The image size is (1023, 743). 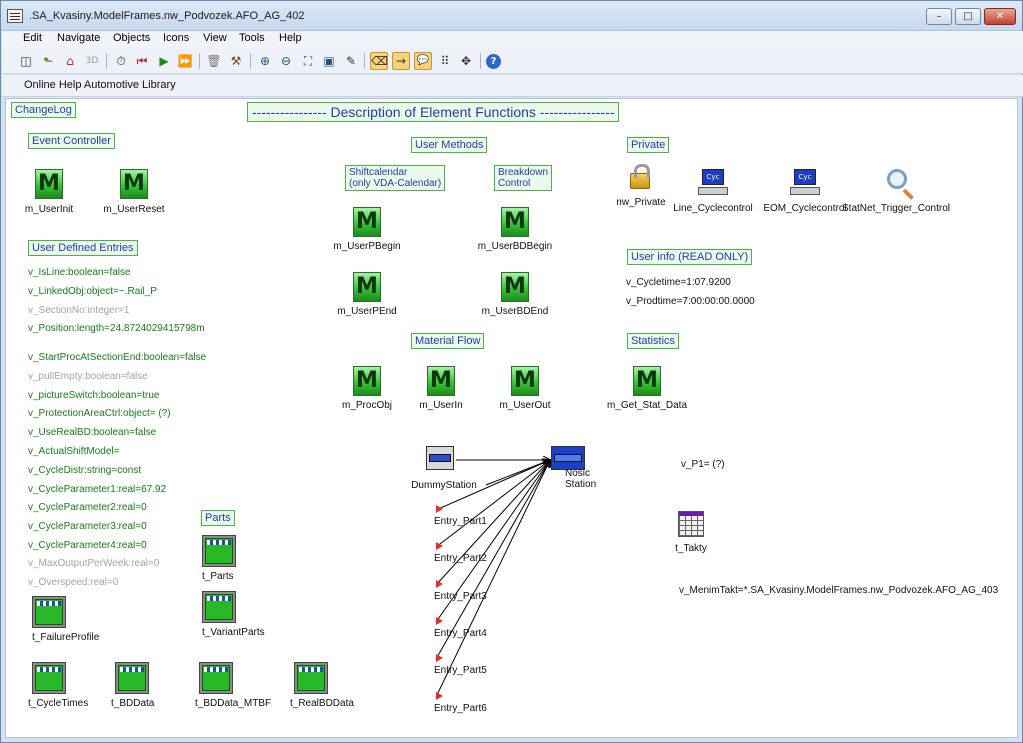 I want to click on attr-pull-empty: v_pullEmpty:boolean=false, so click(x=88, y=376).